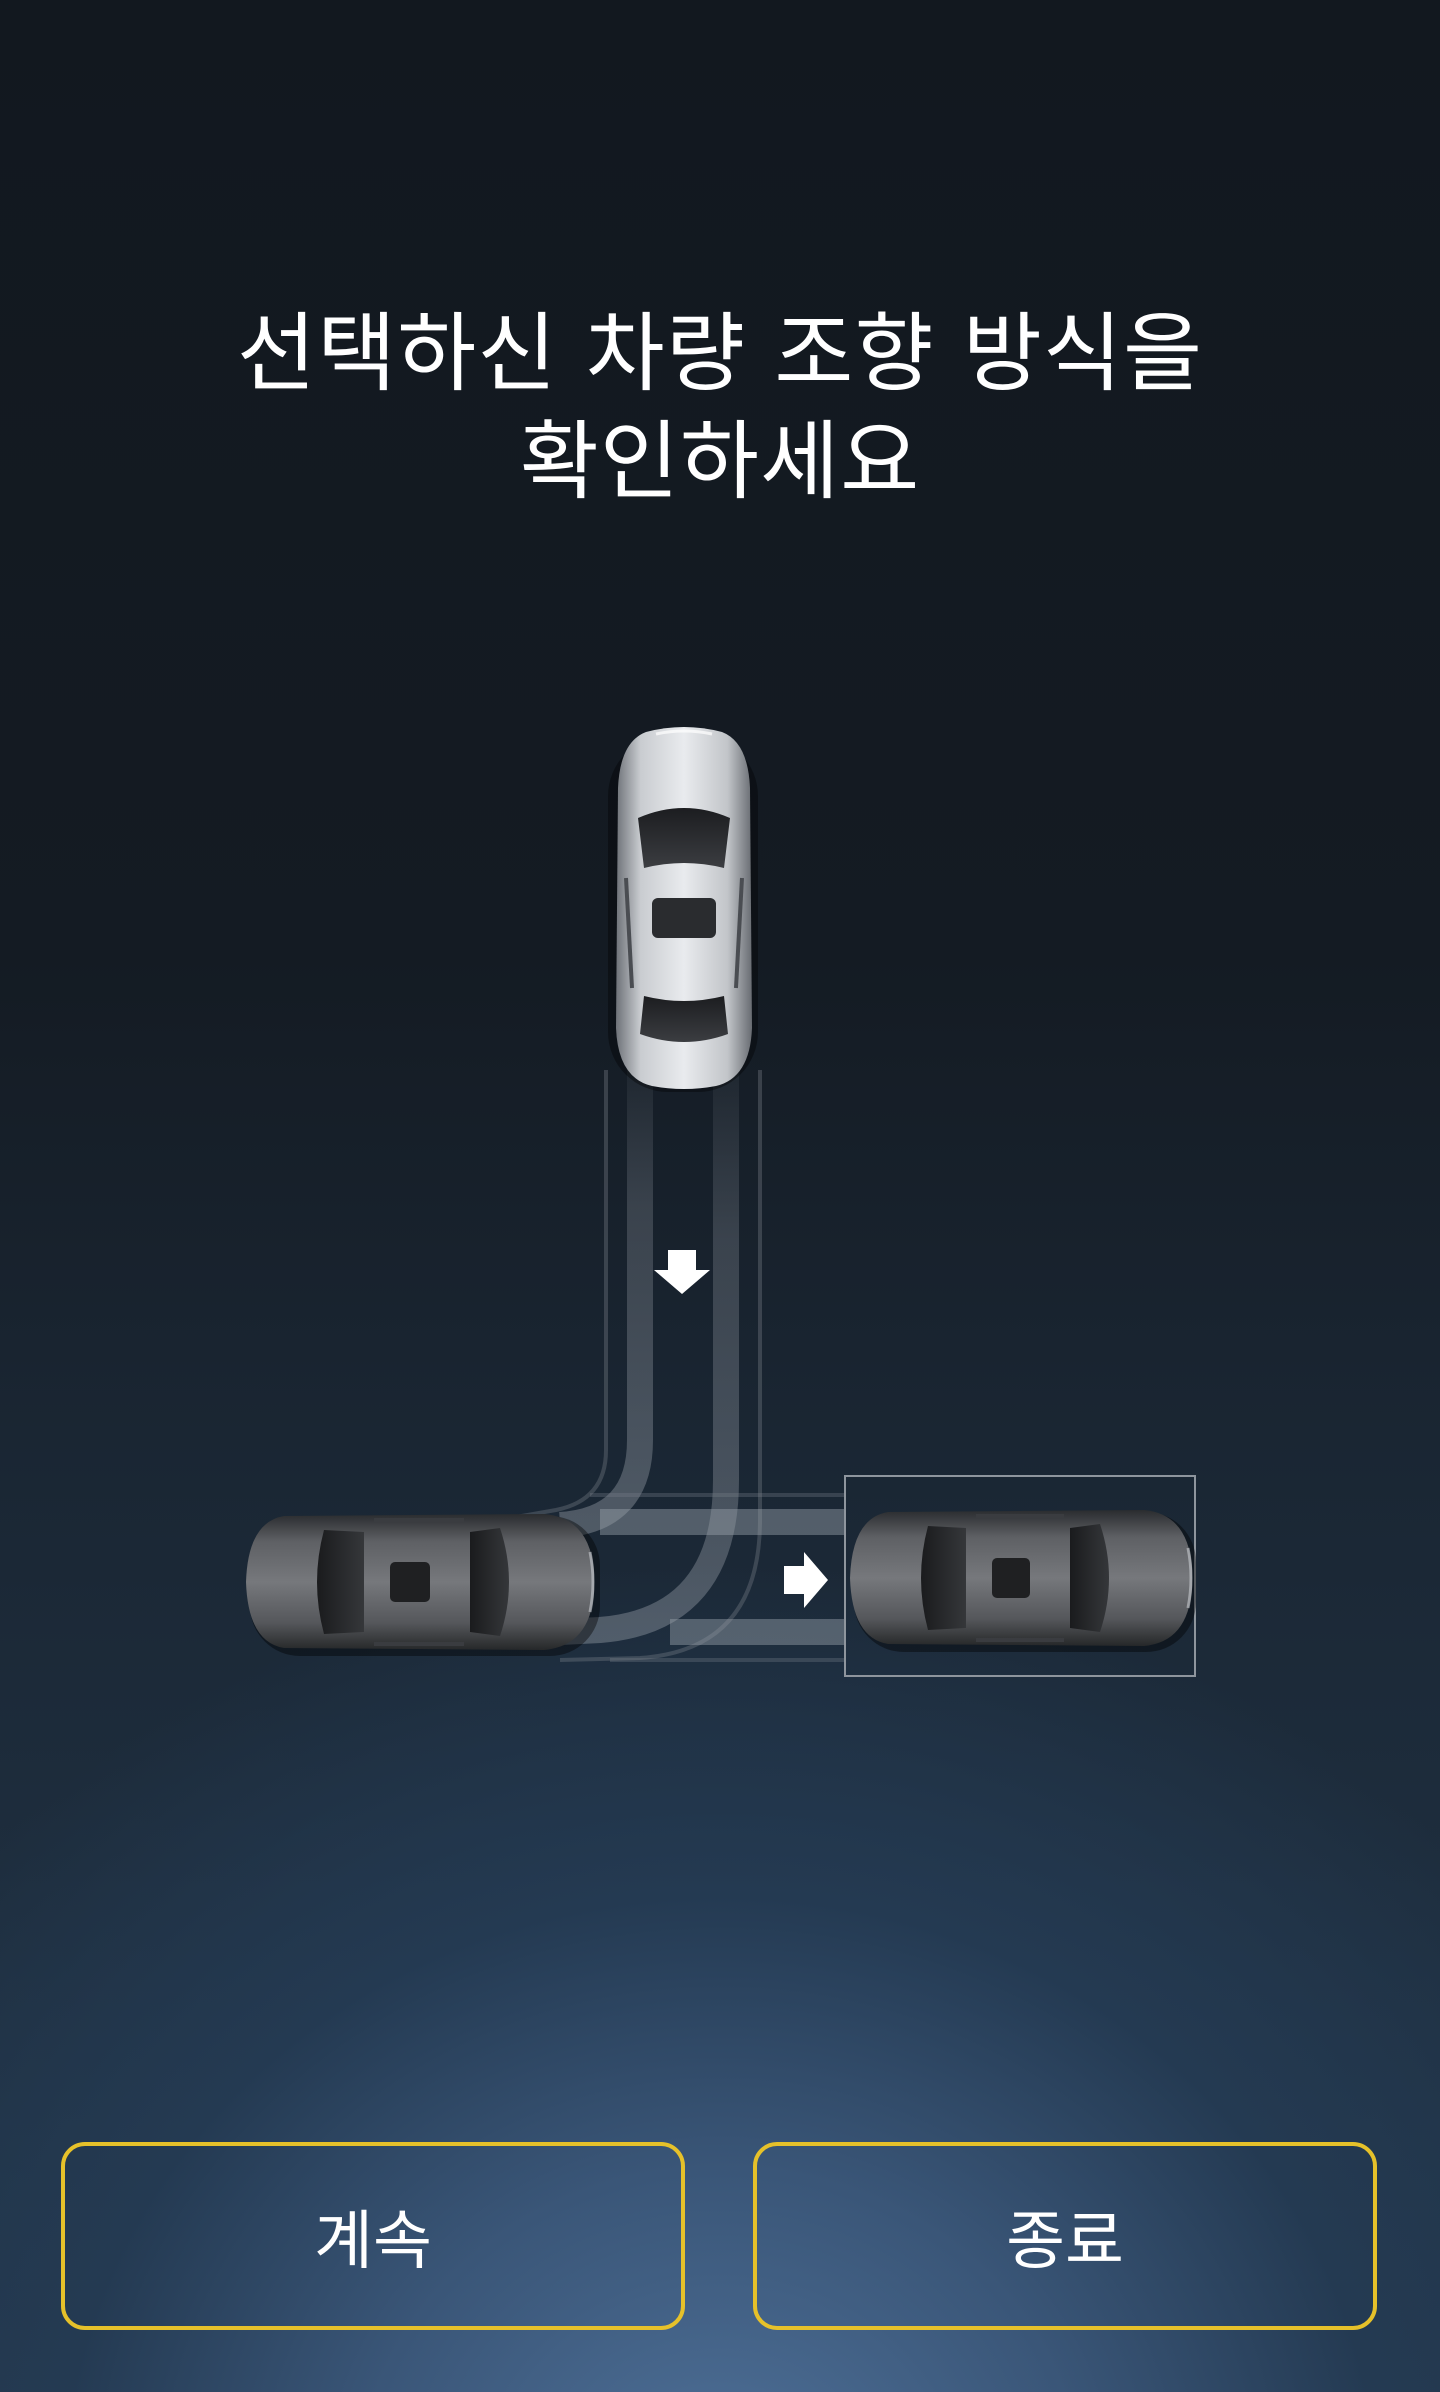 This screenshot has width=1440, height=2392. Describe the element at coordinates (1065, 2236) in the screenshot. I see `exit-button: 종료` at that location.